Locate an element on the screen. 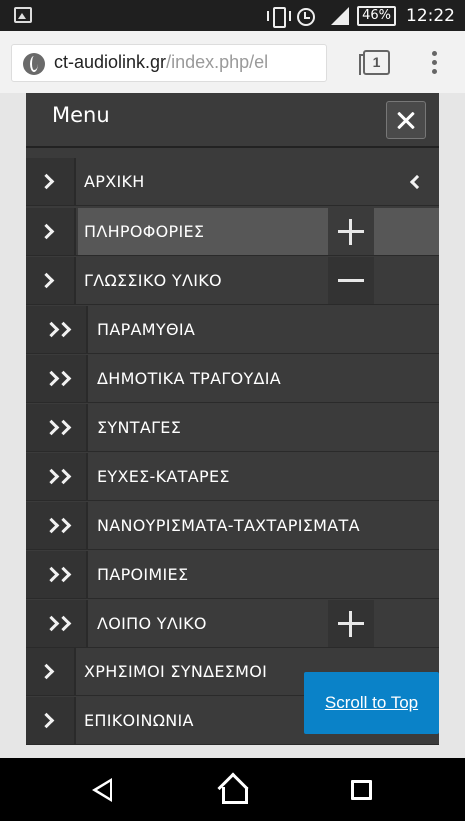  chevron-left-icon is located at coordinates (417, 182).